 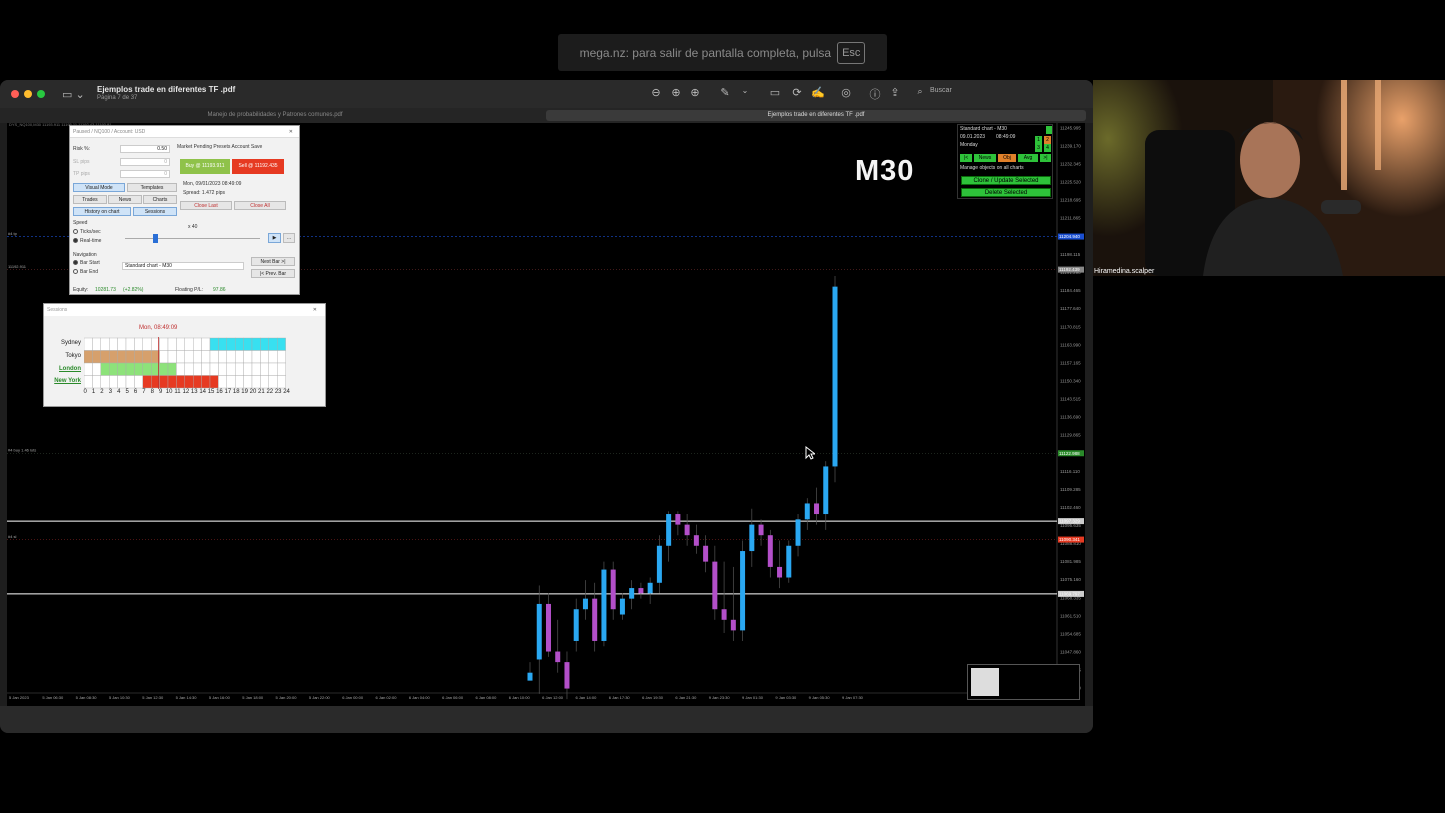 What do you see at coordinates (985, 682) in the screenshot?
I see `thumbnail-preview` at bounding box center [985, 682].